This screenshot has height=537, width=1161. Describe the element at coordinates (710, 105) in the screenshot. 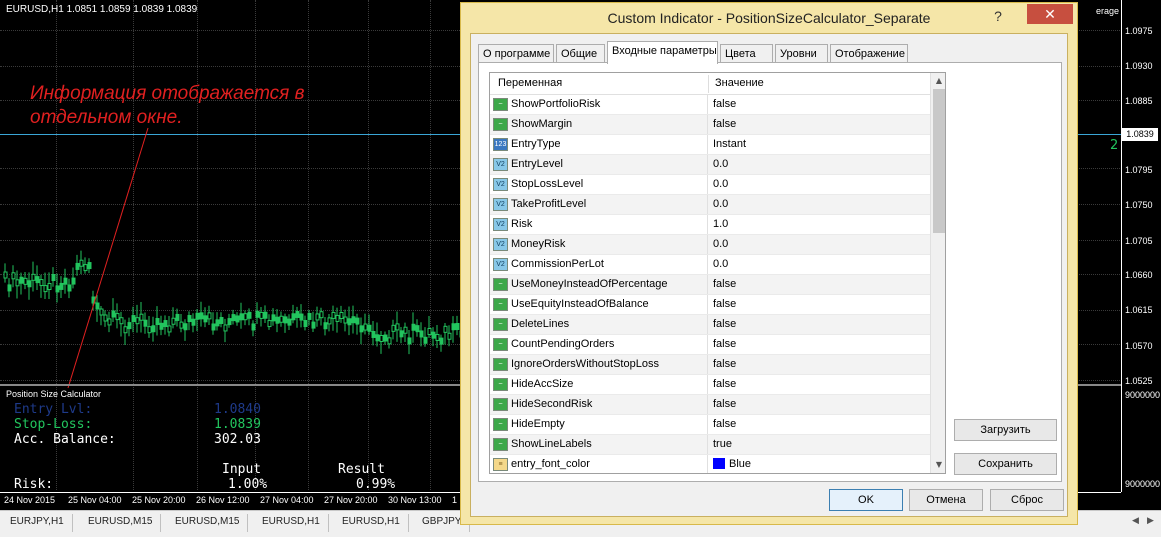

I see `parameter-row: ~ ShowPortfolioRisk false` at that location.